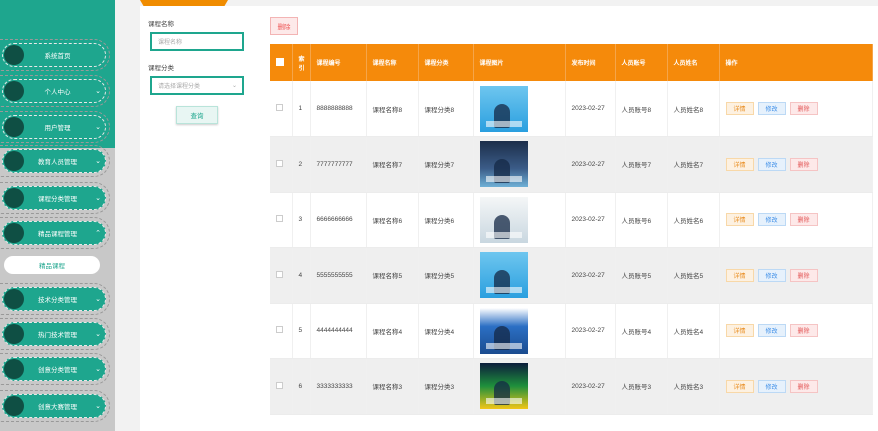  I want to click on sidebar-item: 课程分类管理 ⌄, so click(54, 198).